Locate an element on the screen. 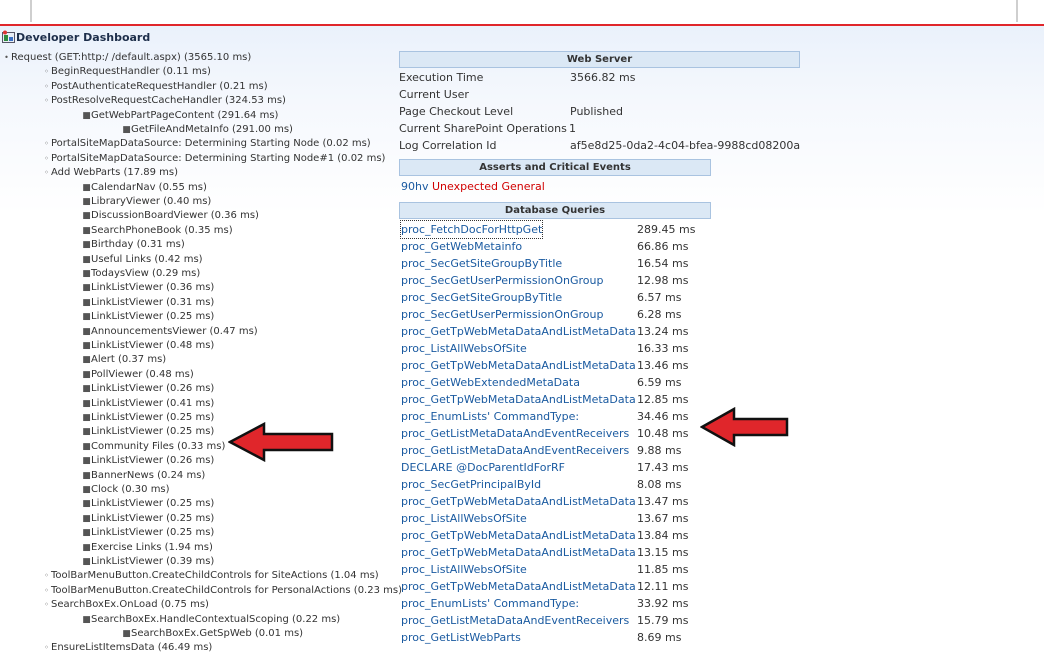 The width and height of the screenshot is (1044, 652). tree-item-label: Community Files (0.33 ms) is located at coordinates (158, 446).